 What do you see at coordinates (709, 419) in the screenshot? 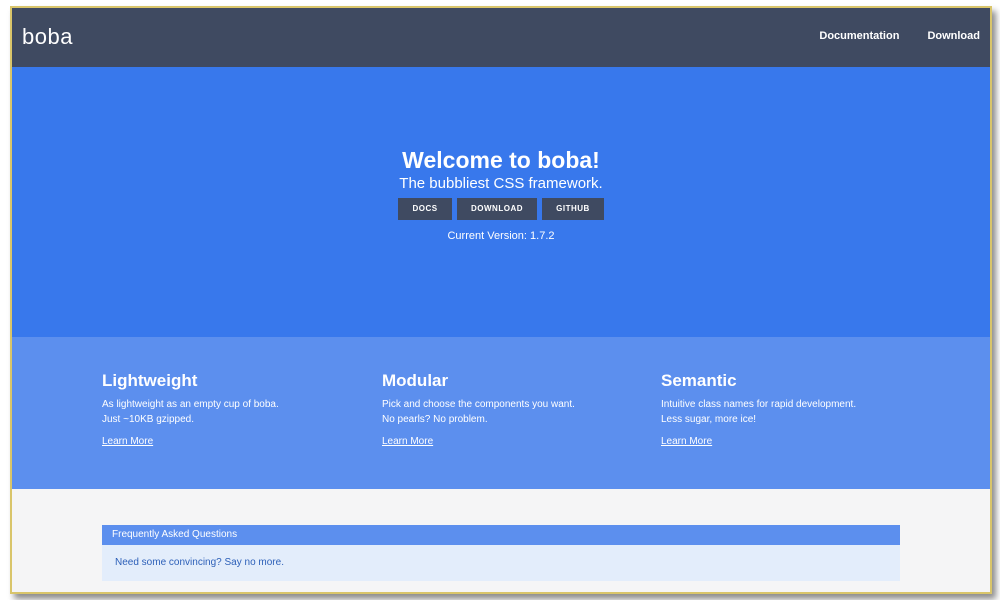
I see `feature-description-line: Less sugar, more ice!` at bounding box center [709, 419].